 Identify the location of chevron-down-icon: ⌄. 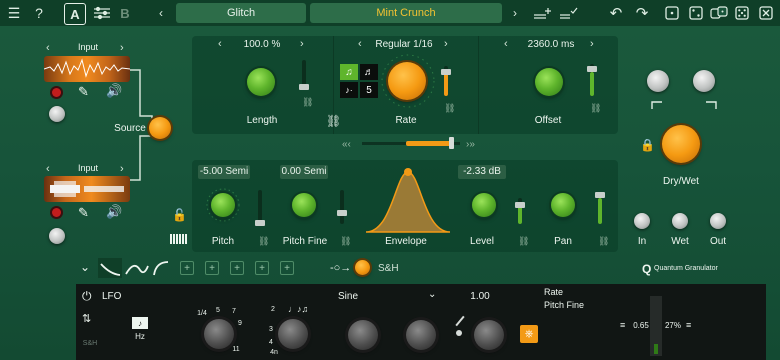
(432, 294).